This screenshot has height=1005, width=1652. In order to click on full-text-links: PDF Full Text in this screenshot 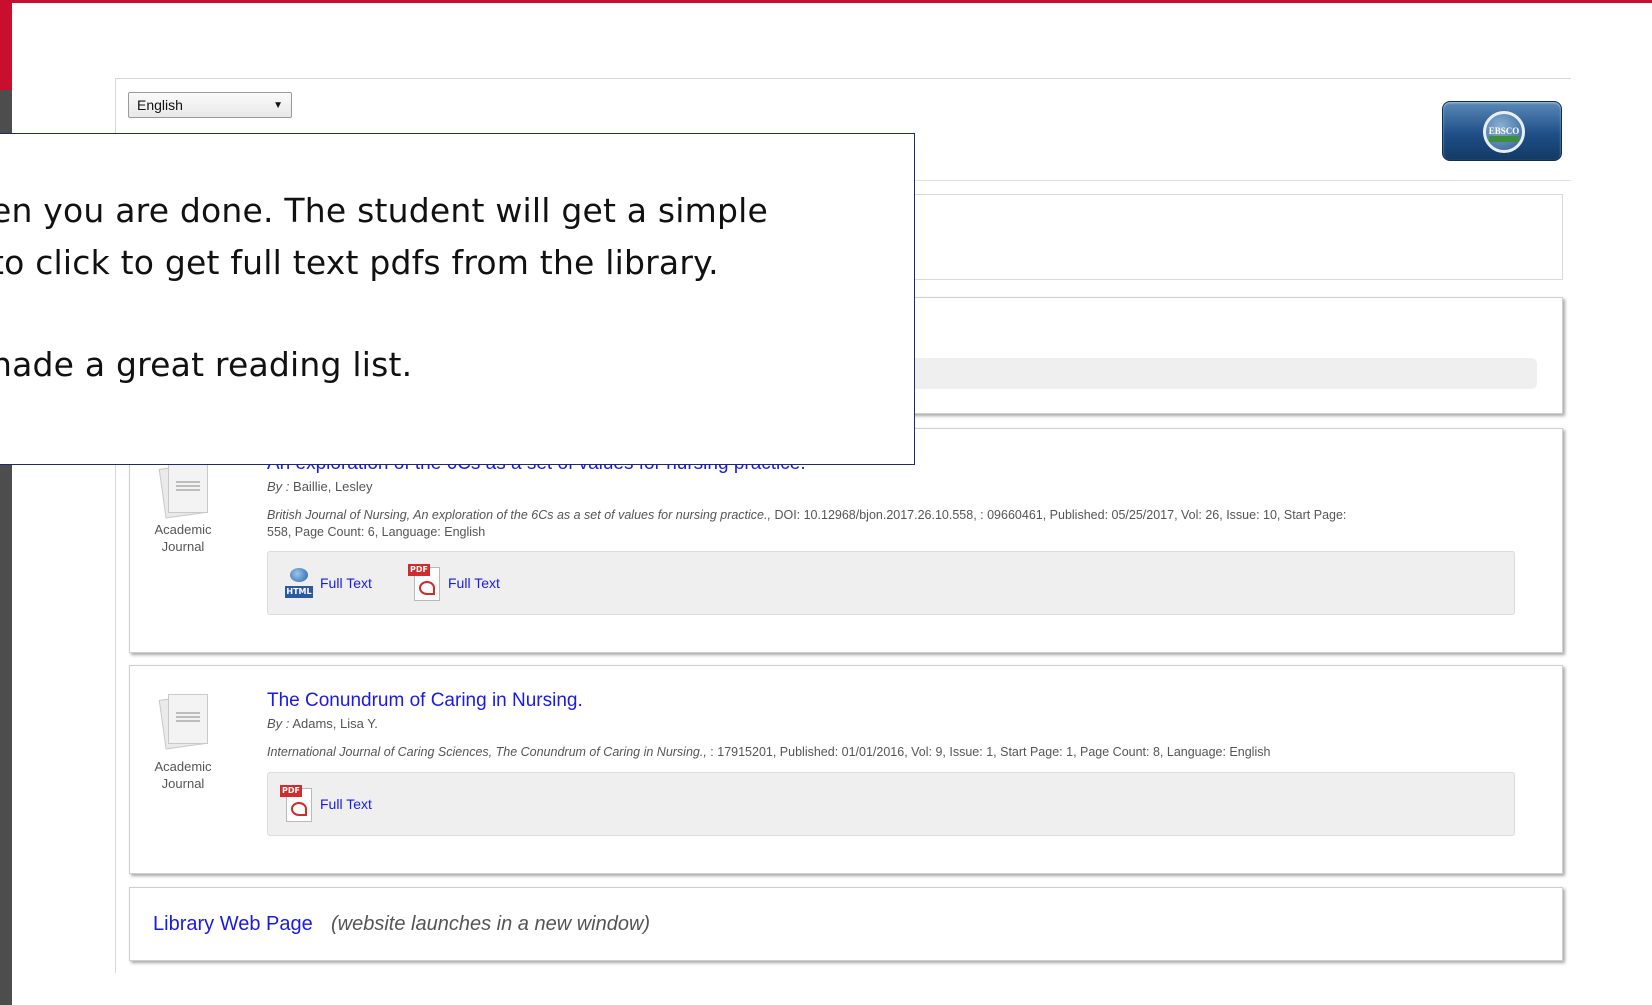, I will do `click(891, 804)`.